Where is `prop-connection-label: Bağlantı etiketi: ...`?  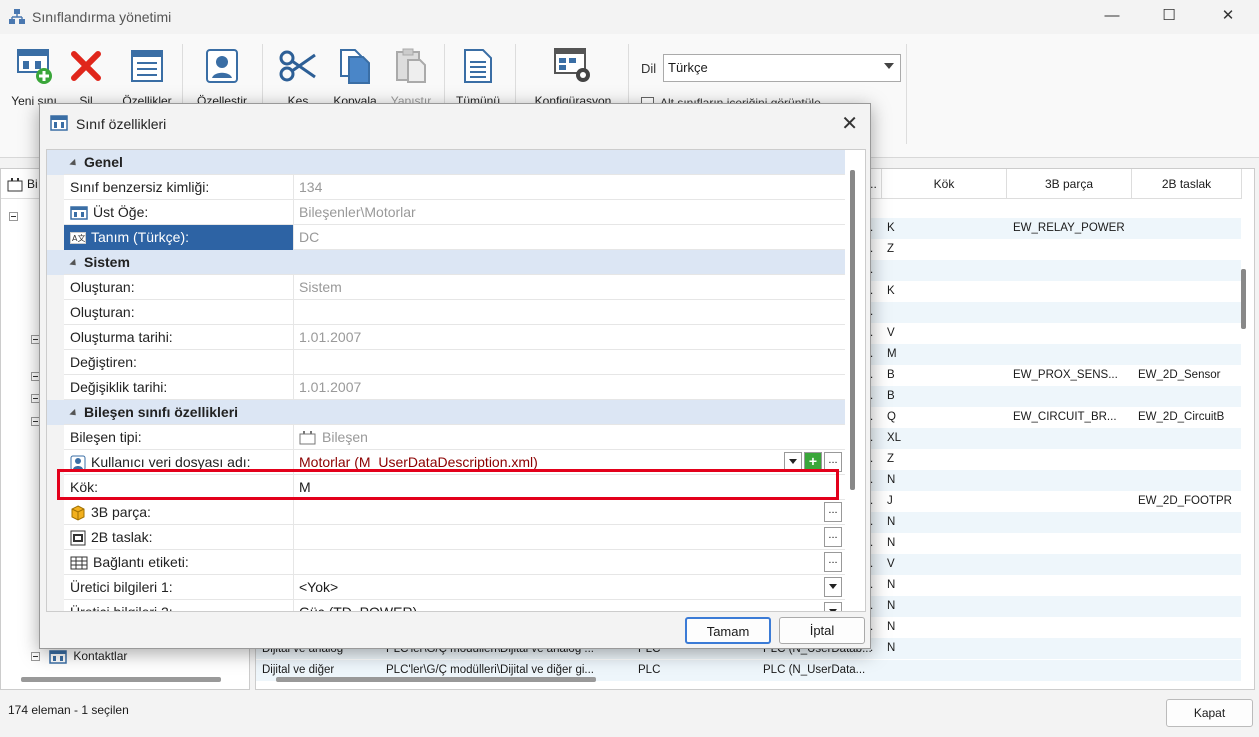 prop-connection-label: Bağlantı etiketi: ... is located at coordinates (446, 562).